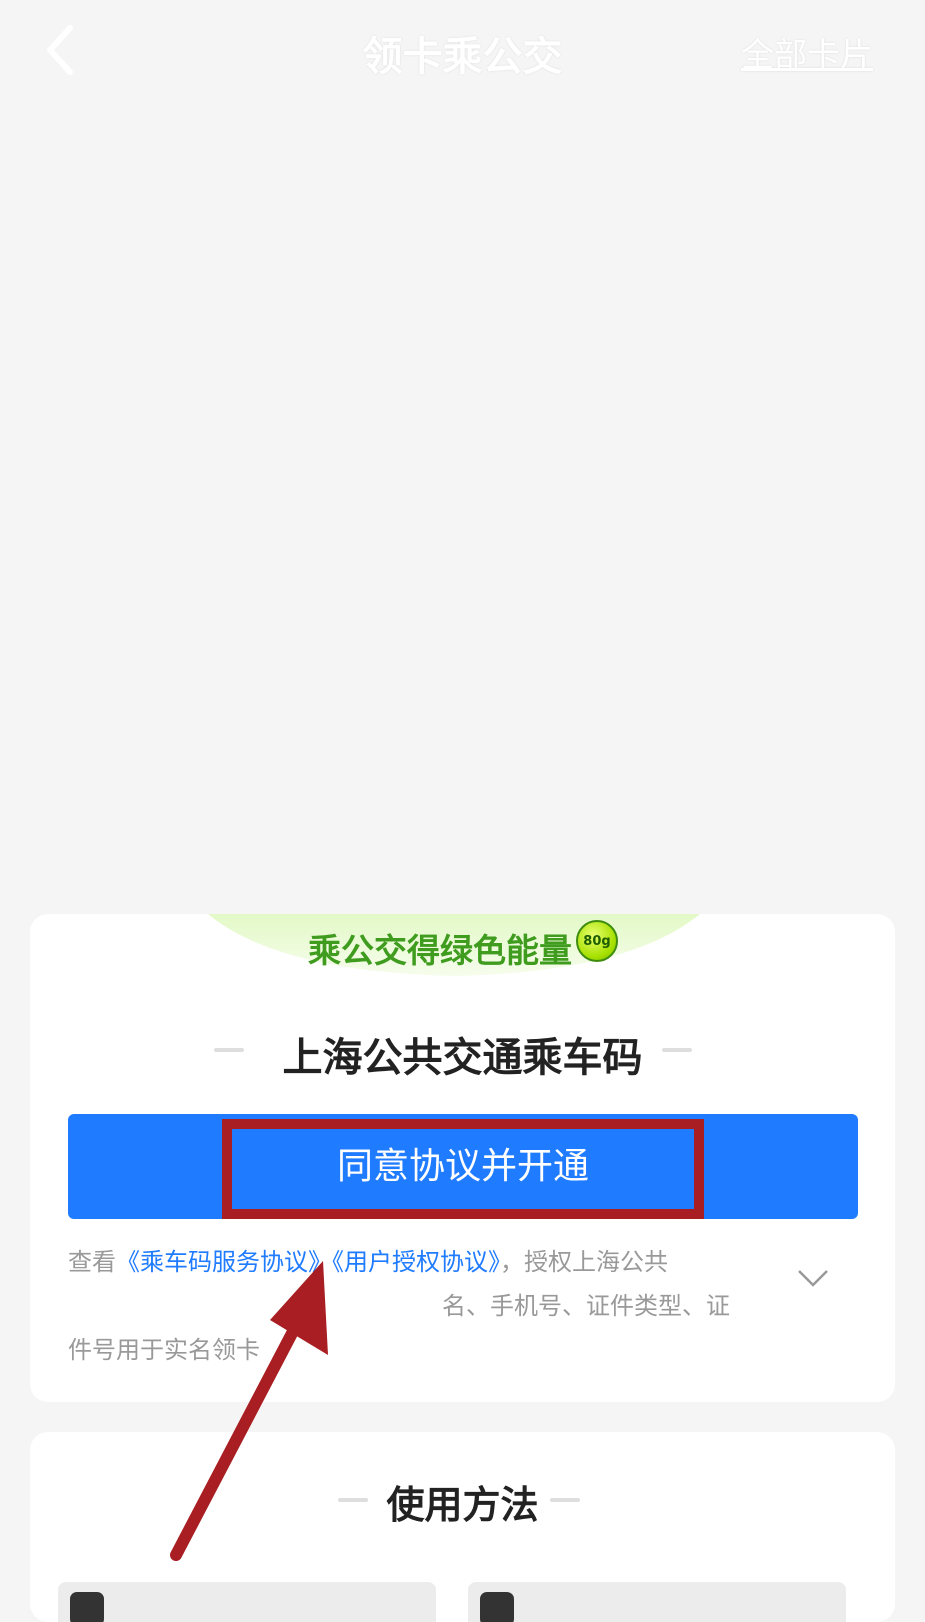  Describe the element at coordinates (565, 1500) in the screenshot. I see `usage-dash-right` at that location.